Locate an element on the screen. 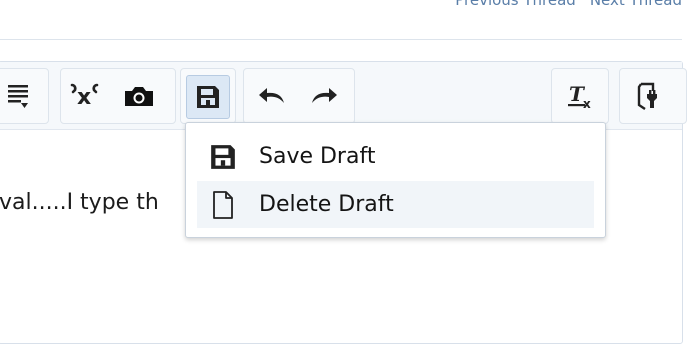 This screenshot has width=694, height=344. undo-button is located at coordinates (272, 96).